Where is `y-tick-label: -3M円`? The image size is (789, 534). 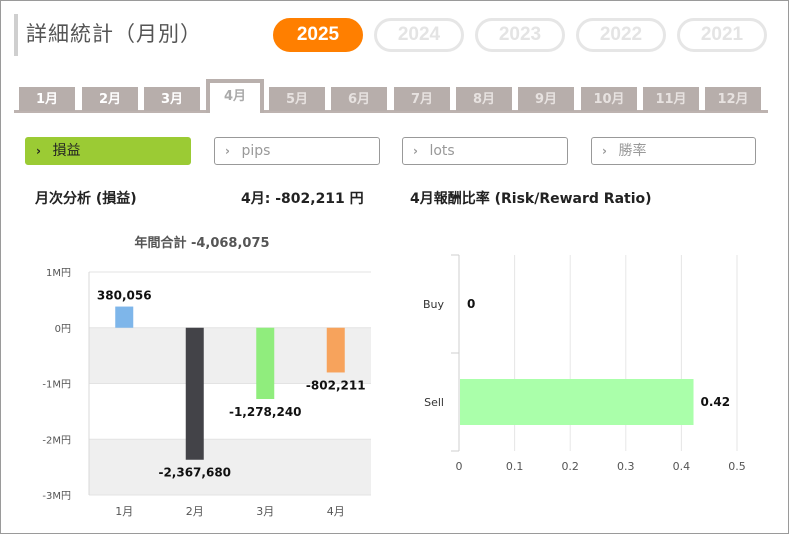
y-tick-label: -3M円 is located at coordinates (56, 496).